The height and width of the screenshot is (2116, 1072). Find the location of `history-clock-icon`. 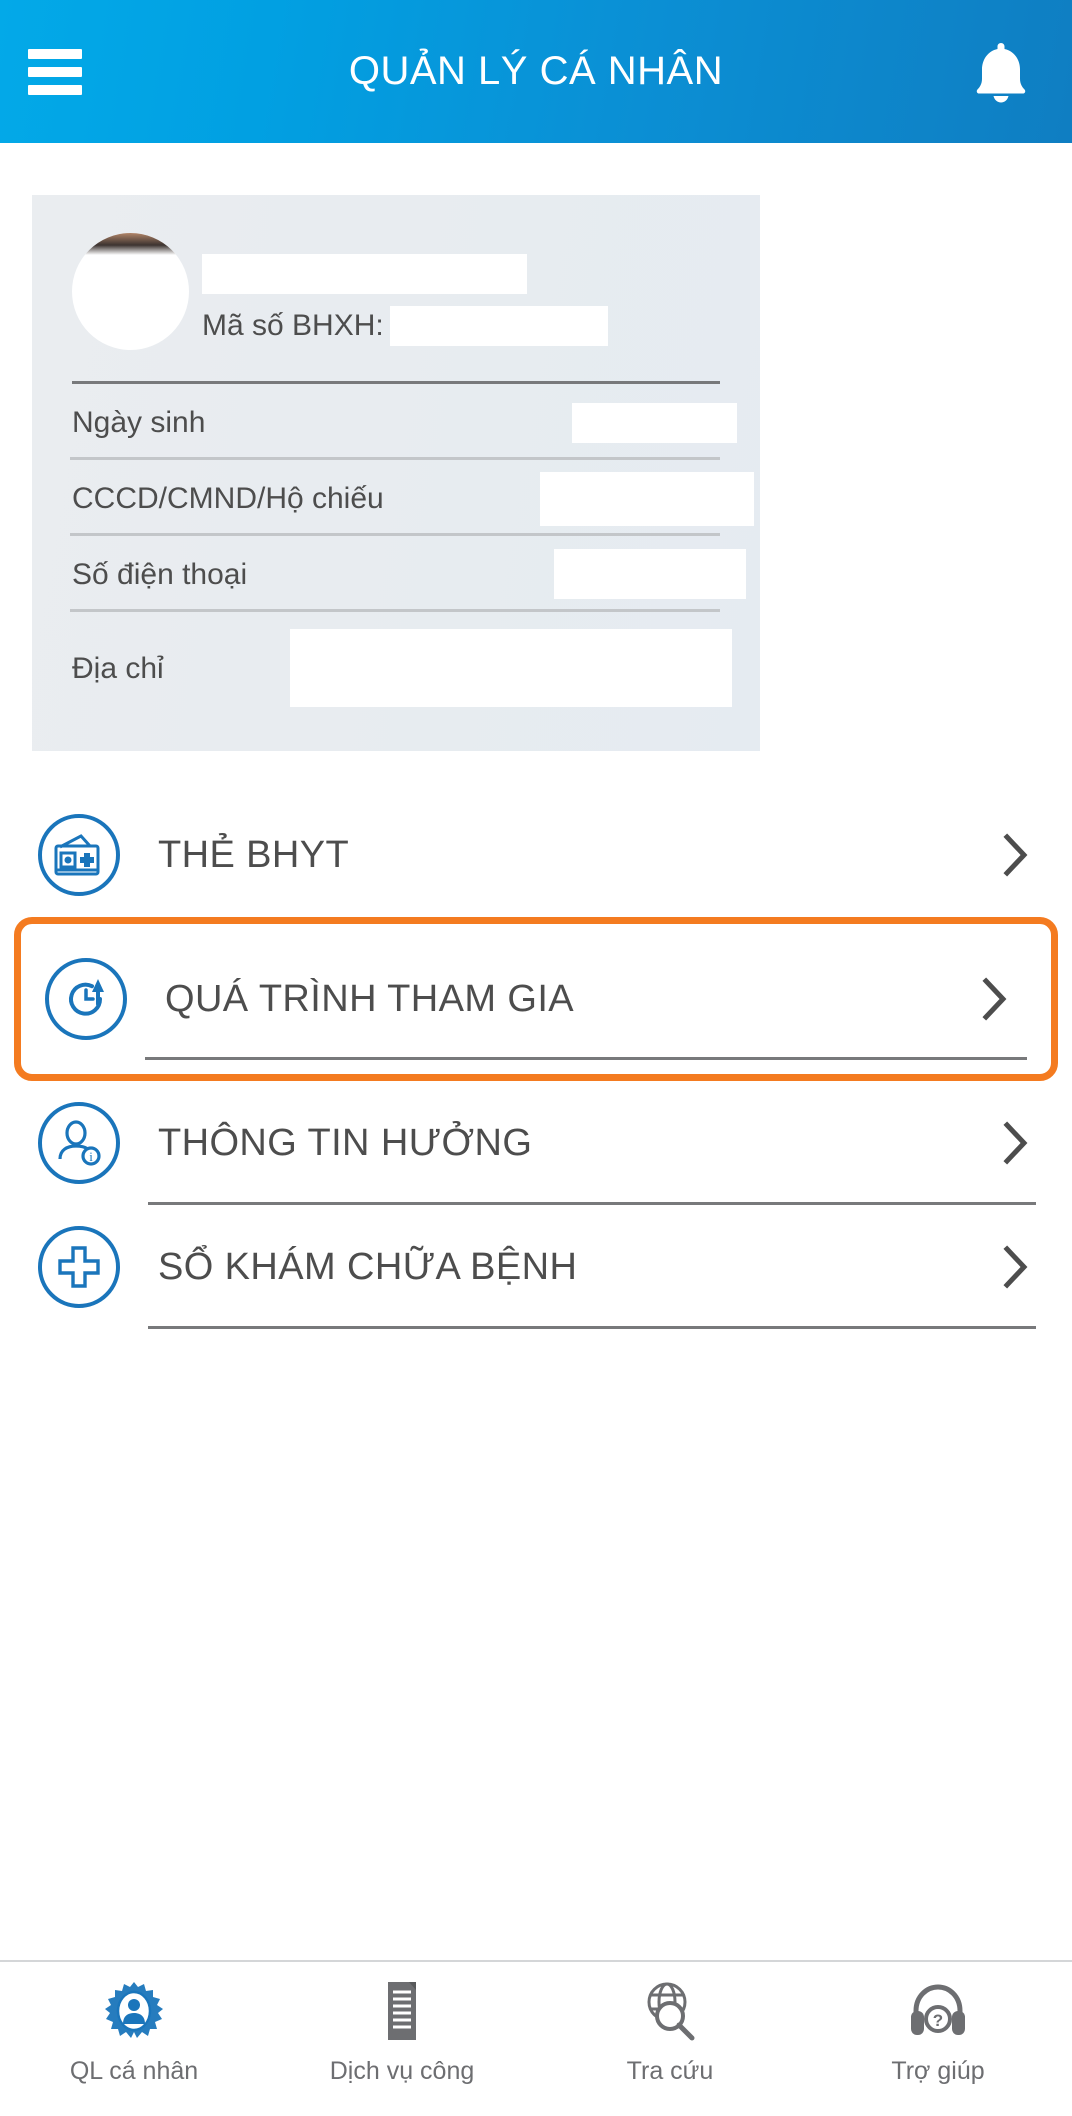

history-clock-icon is located at coordinates (86, 999).